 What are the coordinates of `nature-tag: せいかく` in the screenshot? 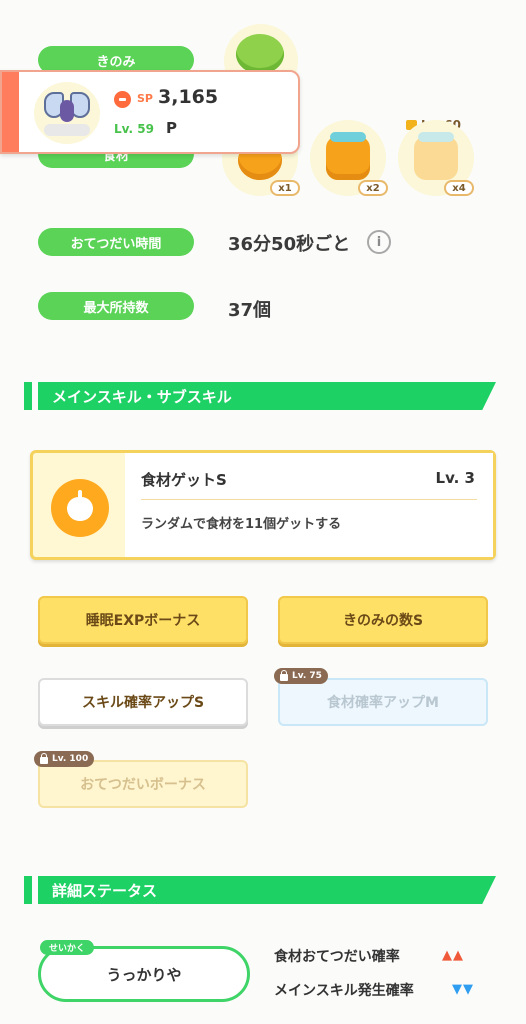 It's located at (67, 947).